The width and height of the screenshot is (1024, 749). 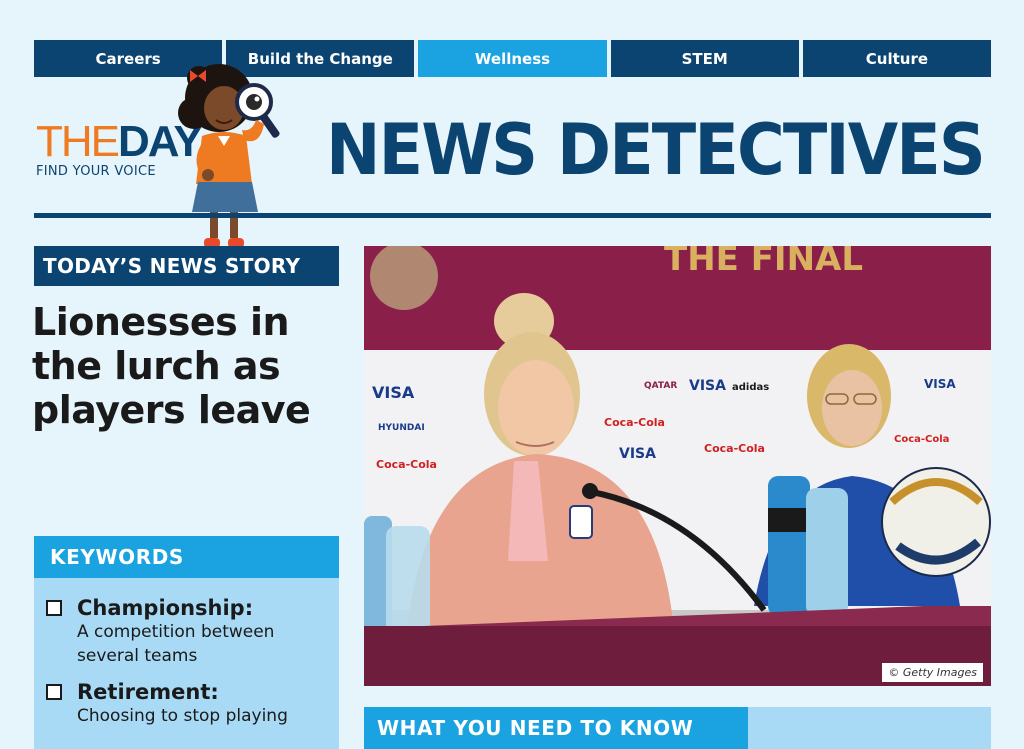 What do you see at coordinates (763, 262) in the screenshot?
I see `backdrop-text: THE FINAL` at bounding box center [763, 262].